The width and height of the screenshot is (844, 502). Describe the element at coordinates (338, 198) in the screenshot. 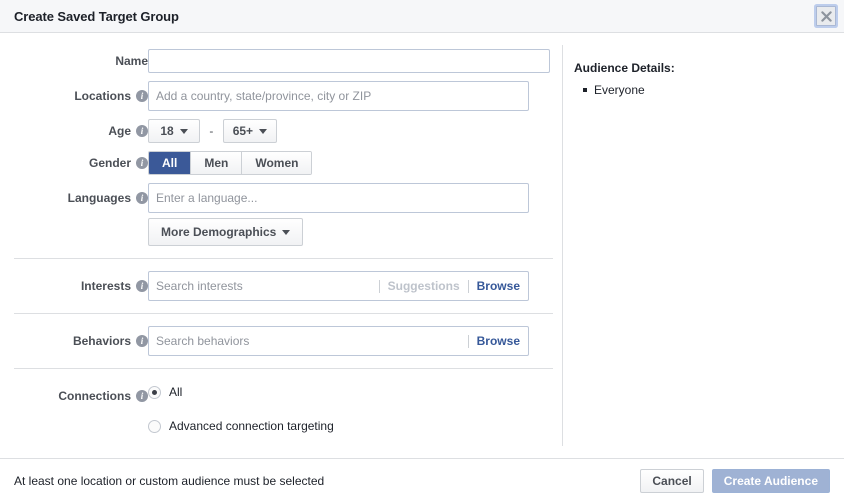

I see `languages-input` at that location.